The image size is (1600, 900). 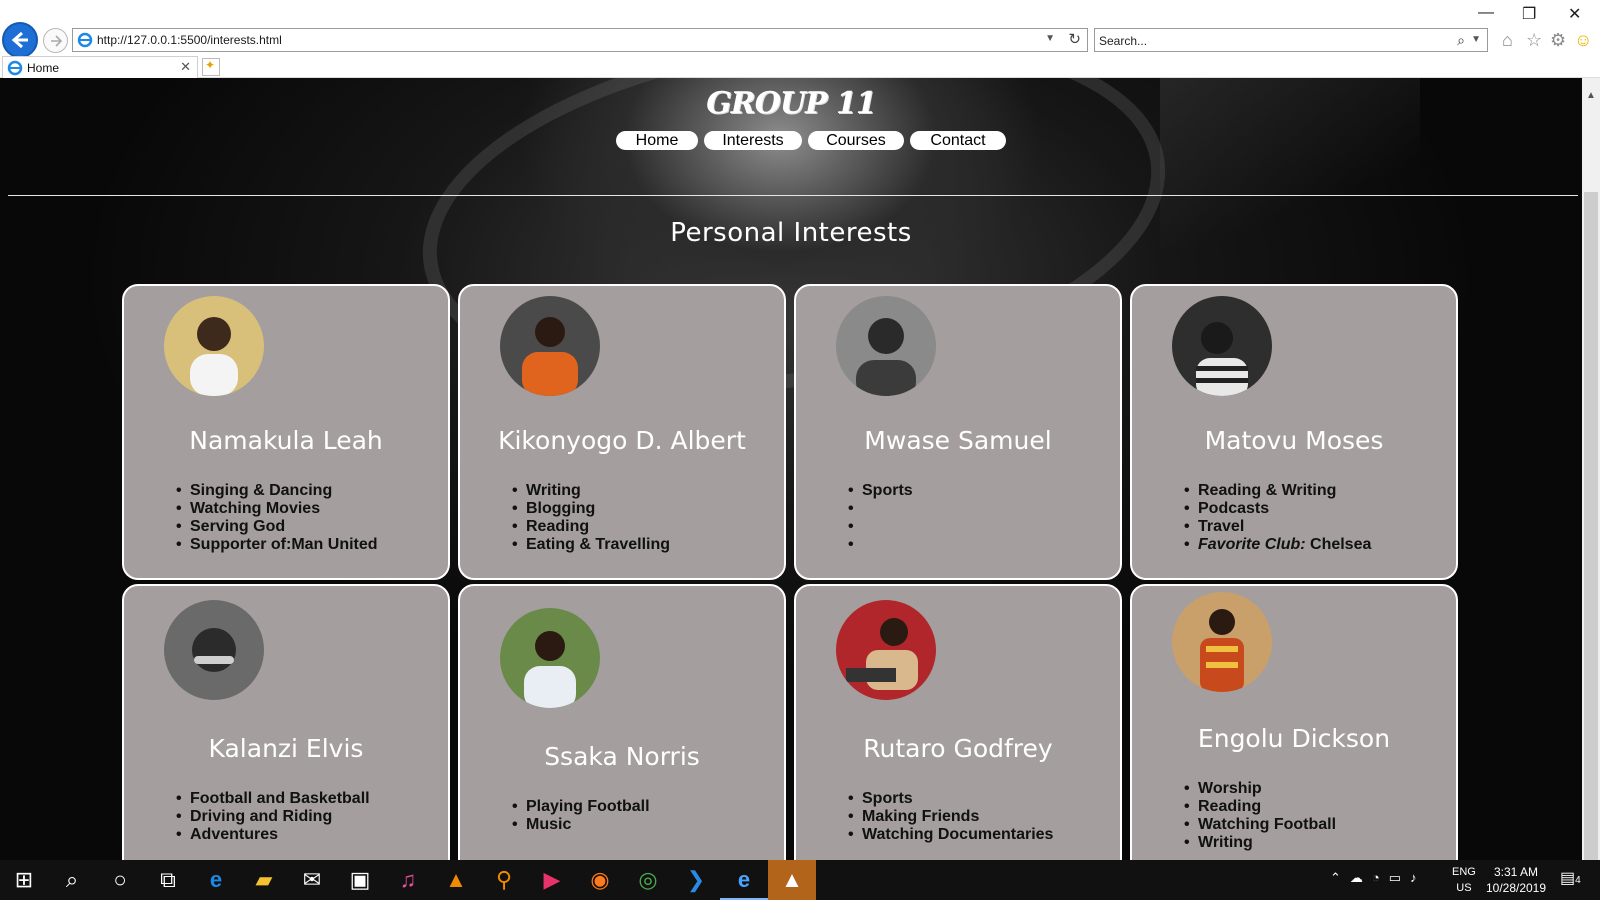 What do you see at coordinates (1269, 40) in the screenshot?
I see `browser-search-input` at bounding box center [1269, 40].